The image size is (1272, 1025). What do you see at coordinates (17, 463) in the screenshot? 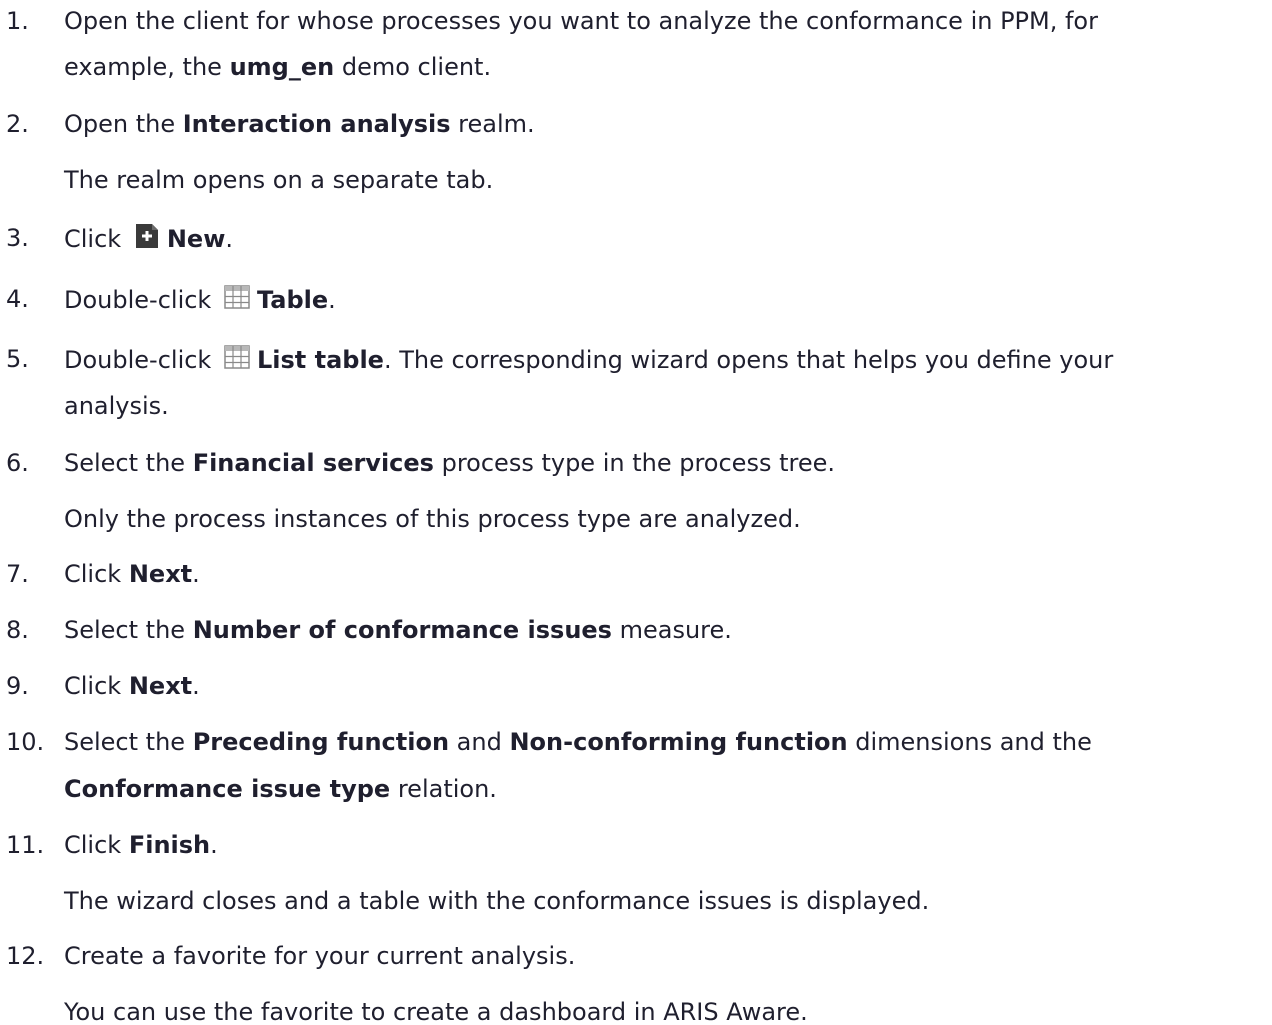
I see `step-number: 6.` at bounding box center [17, 463].